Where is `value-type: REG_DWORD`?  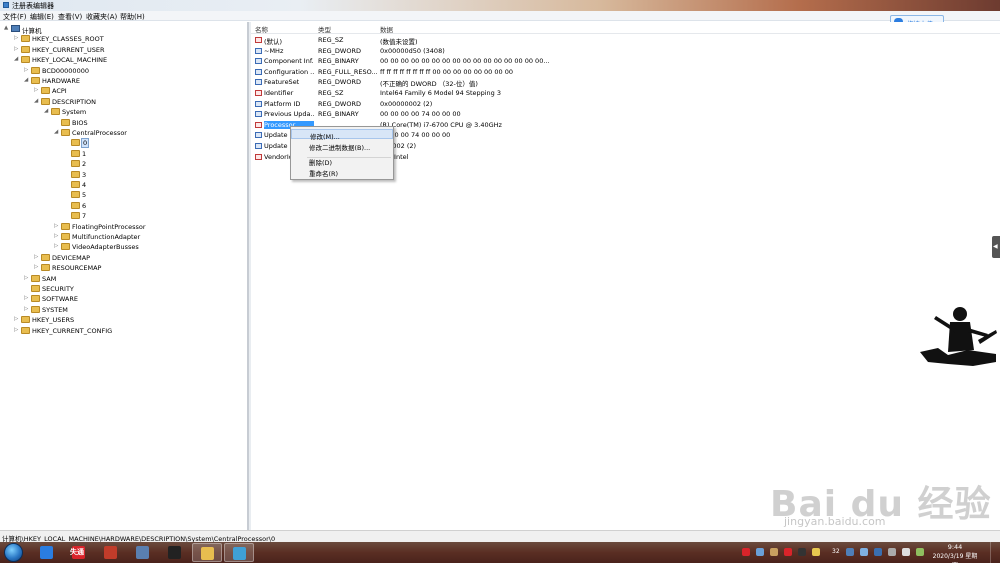
value-type: REG_DWORD is located at coordinates (339, 82).